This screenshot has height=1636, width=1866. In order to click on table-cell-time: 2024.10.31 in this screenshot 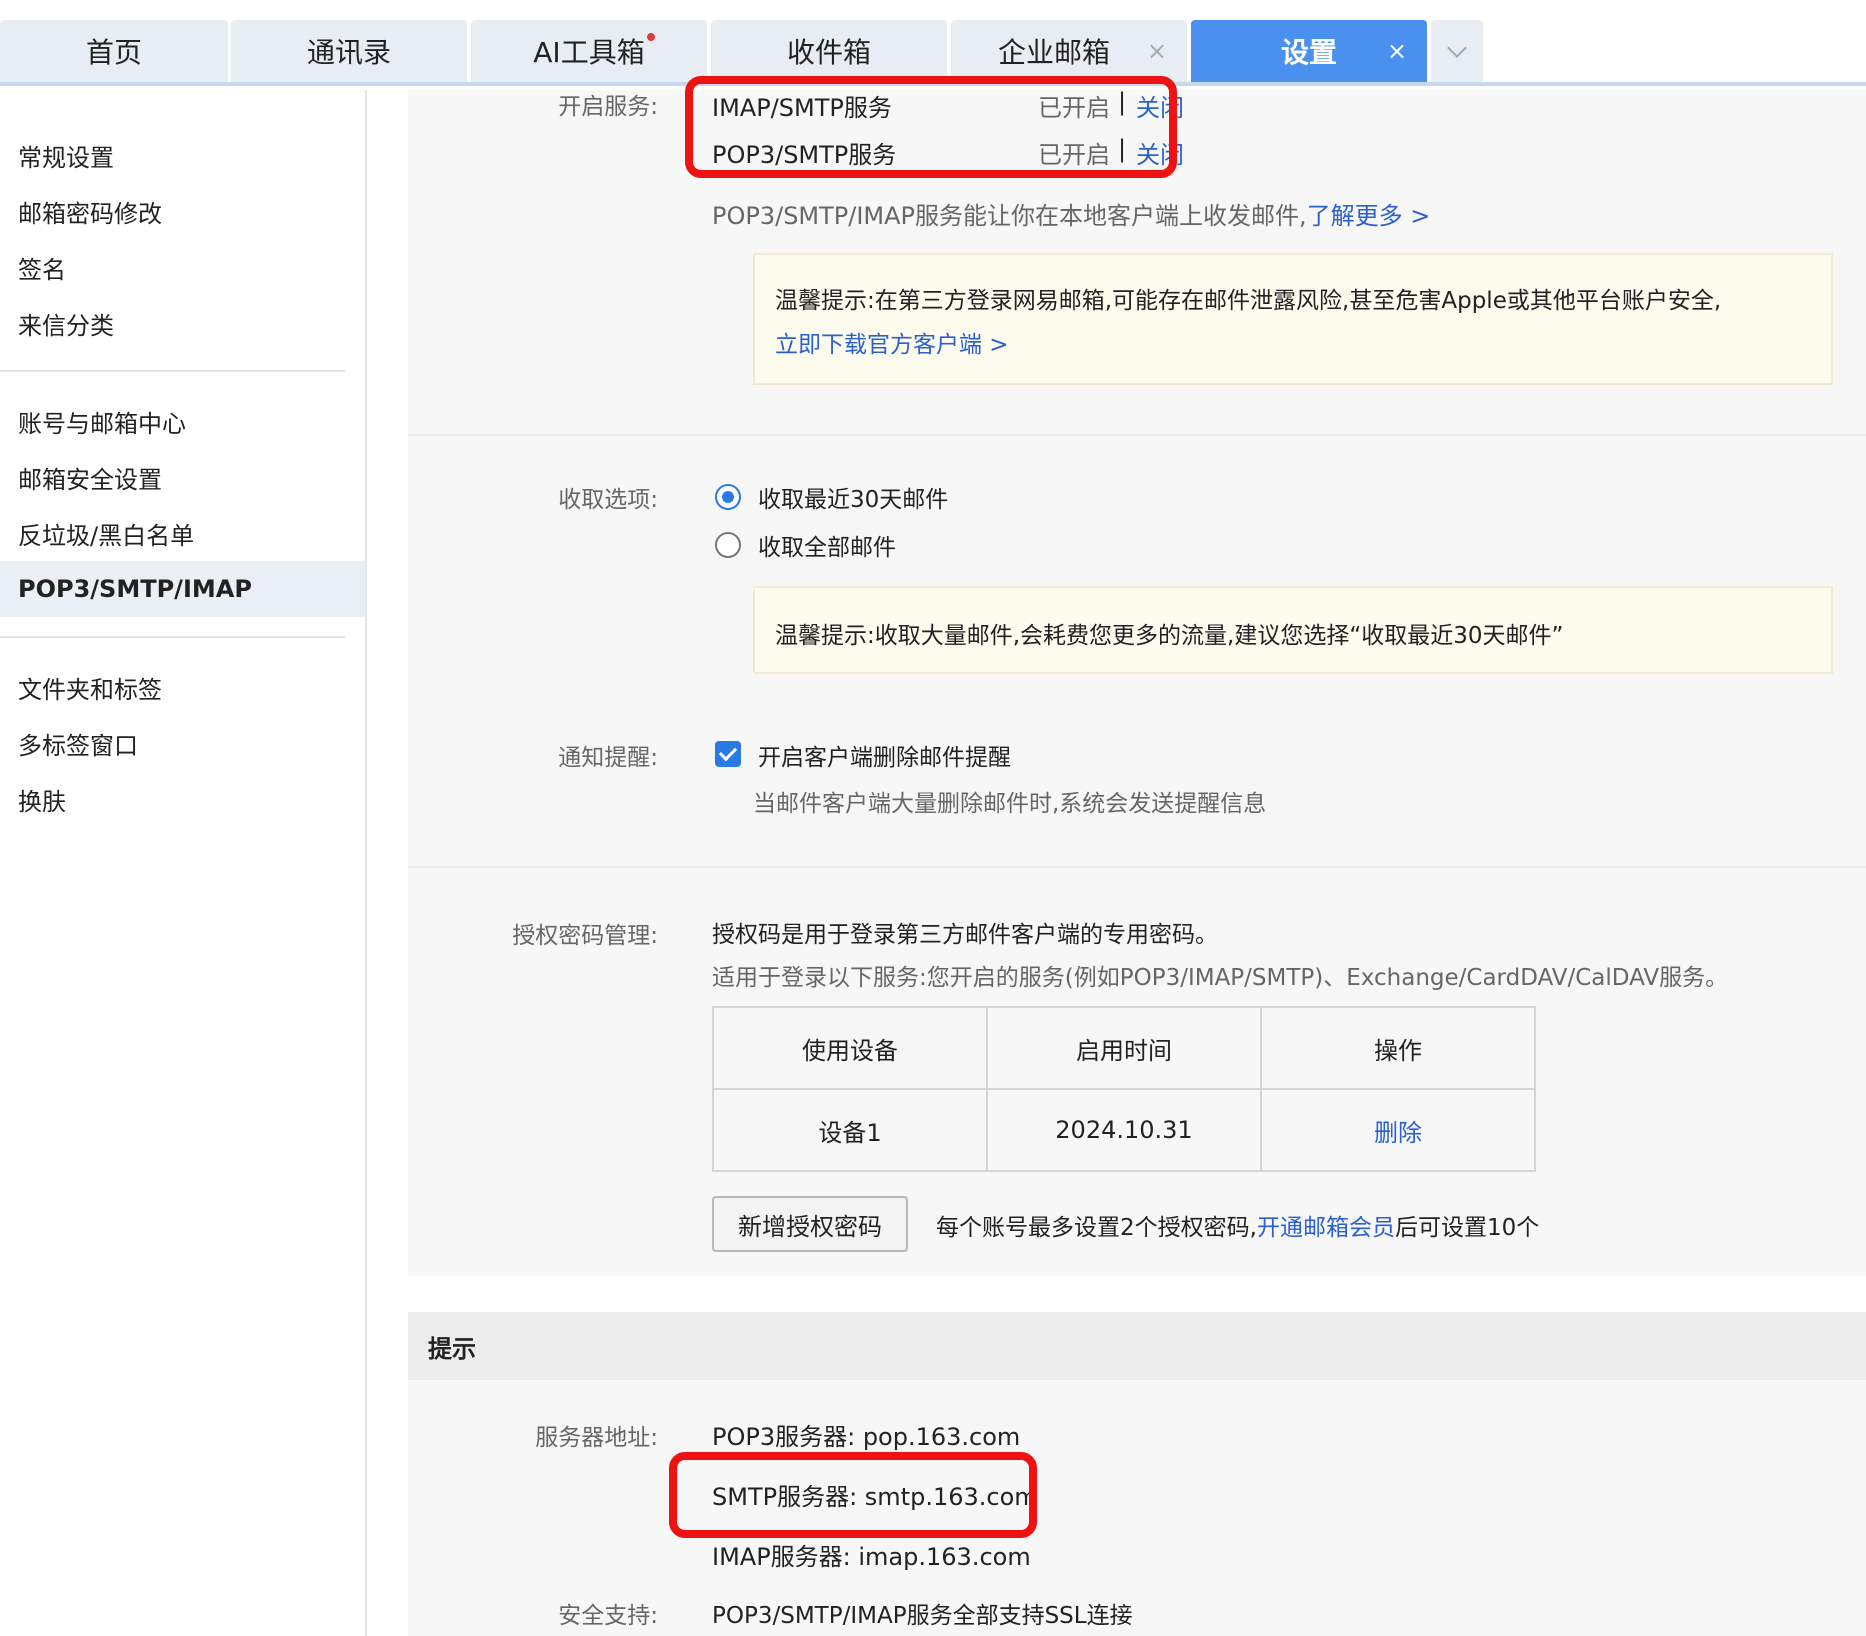, I will do `click(1124, 1130)`.